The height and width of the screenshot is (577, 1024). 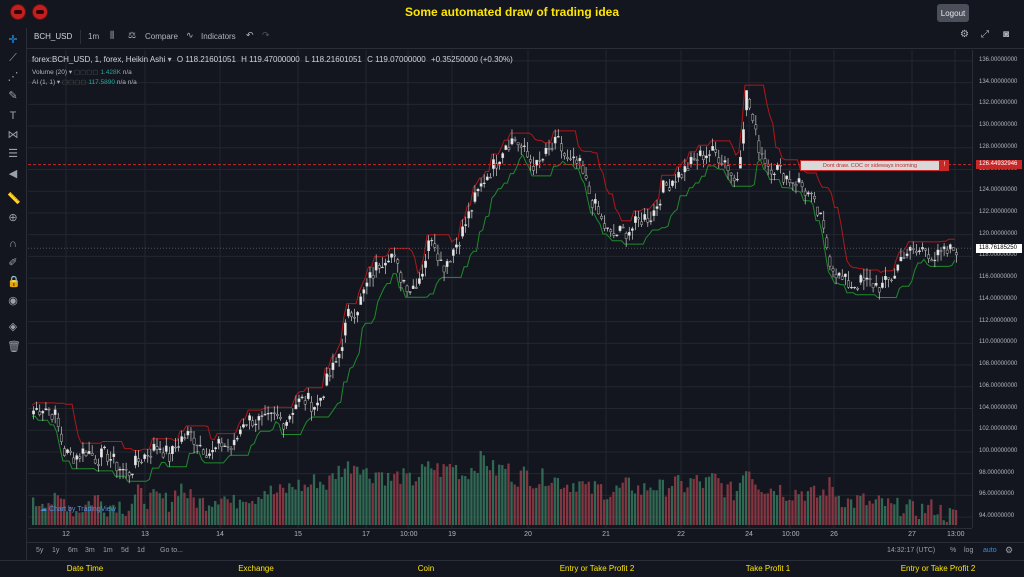 I want to click on volume-label: Volume (20), so click(x=49, y=72).